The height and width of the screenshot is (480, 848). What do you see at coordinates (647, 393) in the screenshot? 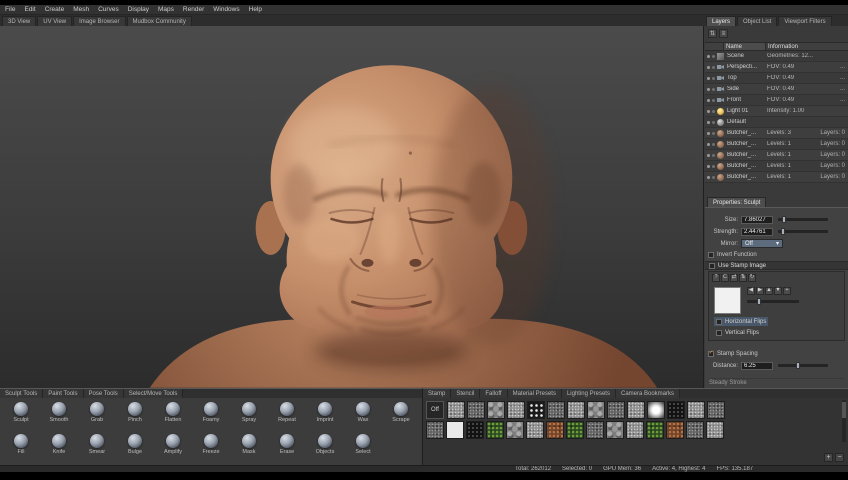
I see `stamp-tray-tab: Camera Bookmarks` at bounding box center [647, 393].